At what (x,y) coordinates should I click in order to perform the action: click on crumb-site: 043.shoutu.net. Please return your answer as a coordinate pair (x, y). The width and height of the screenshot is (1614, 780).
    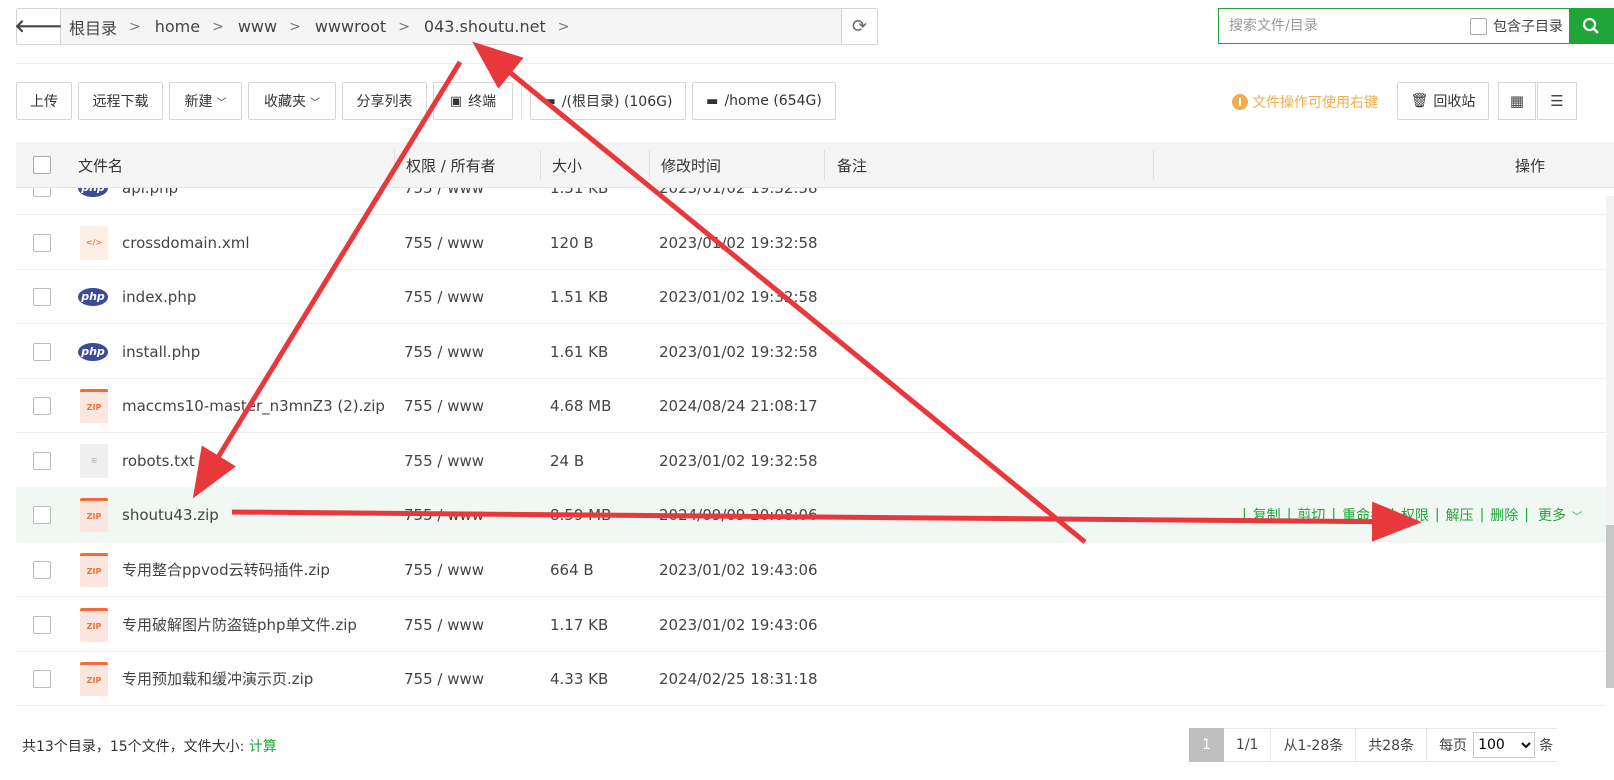
    Looking at the image, I should click on (485, 26).